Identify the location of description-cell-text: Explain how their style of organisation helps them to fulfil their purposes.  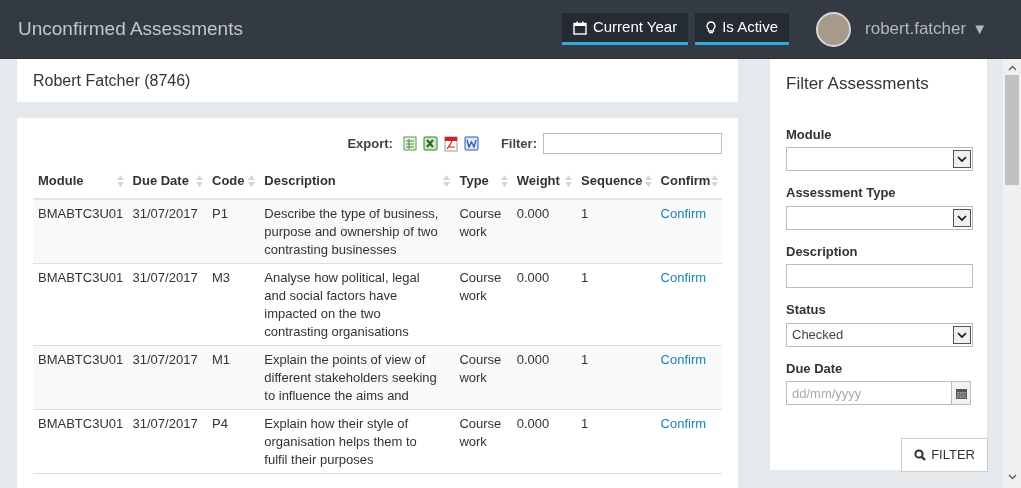
(341, 441).